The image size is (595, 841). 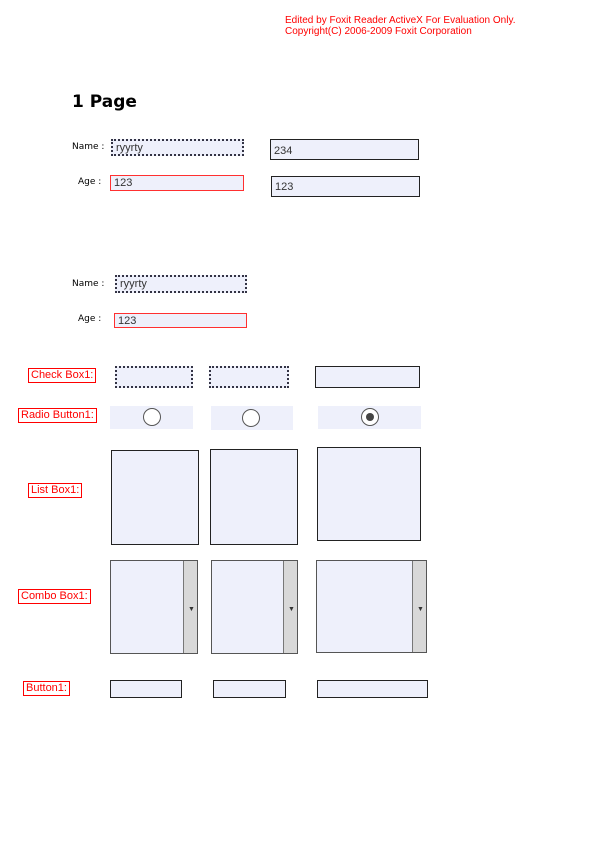 I want to click on combo-dropdown-button-2: ▼, so click(x=290, y=607).